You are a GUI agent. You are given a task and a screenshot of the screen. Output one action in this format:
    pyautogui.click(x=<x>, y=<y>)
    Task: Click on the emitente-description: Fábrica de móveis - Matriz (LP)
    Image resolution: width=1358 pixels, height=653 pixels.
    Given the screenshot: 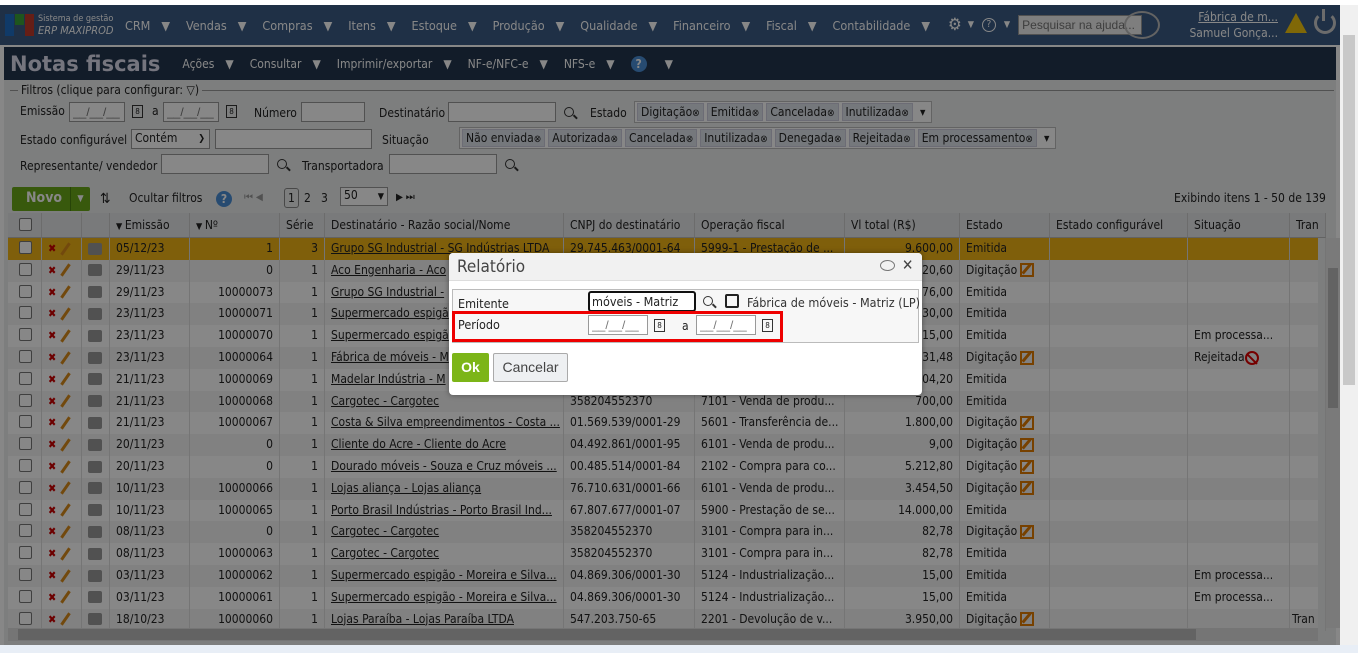 What is the action you would take?
    pyautogui.click(x=834, y=302)
    